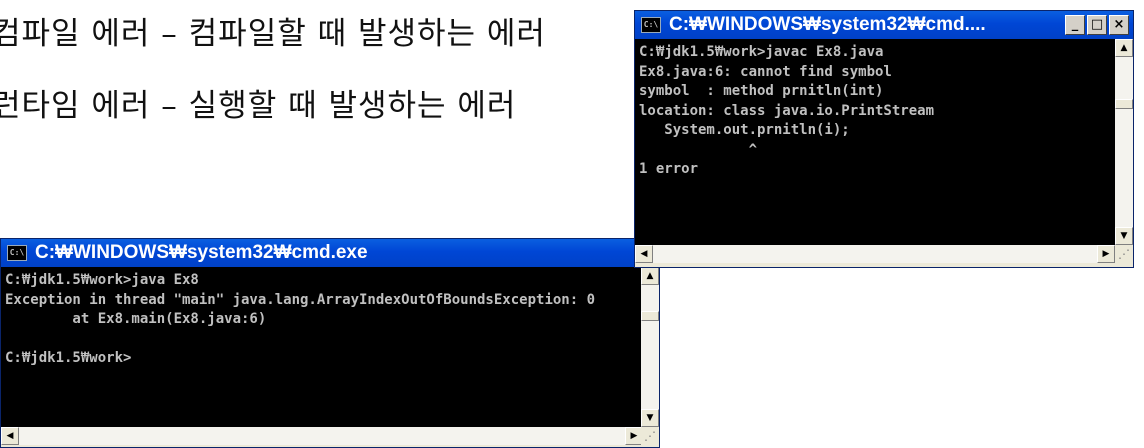 The width and height of the screenshot is (1144, 448). What do you see at coordinates (698, 149) in the screenshot?
I see `console-line: ^` at bounding box center [698, 149].